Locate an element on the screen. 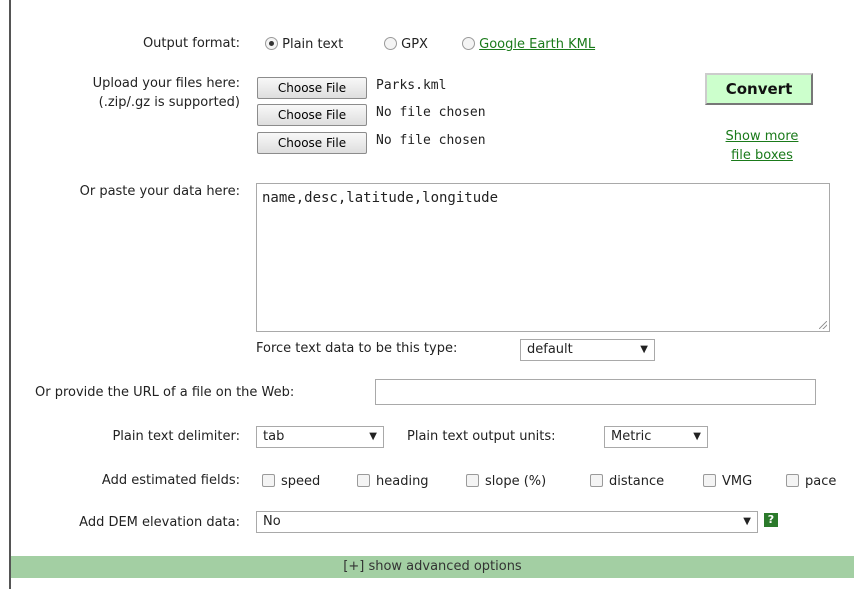 This screenshot has width=857, height=589. checkbox-speed: speed is located at coordinates (291, 481).